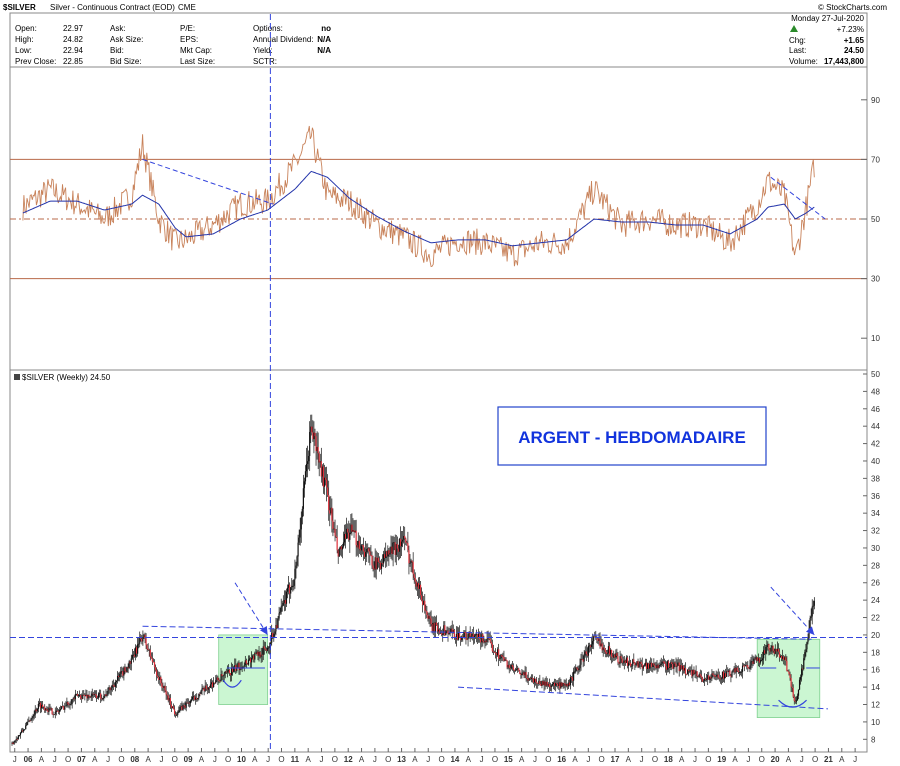  What do you see at coordinates (803, 61) in the screenshot?
I see `hdr-label: Volume:` at bounding box center [803, 61].